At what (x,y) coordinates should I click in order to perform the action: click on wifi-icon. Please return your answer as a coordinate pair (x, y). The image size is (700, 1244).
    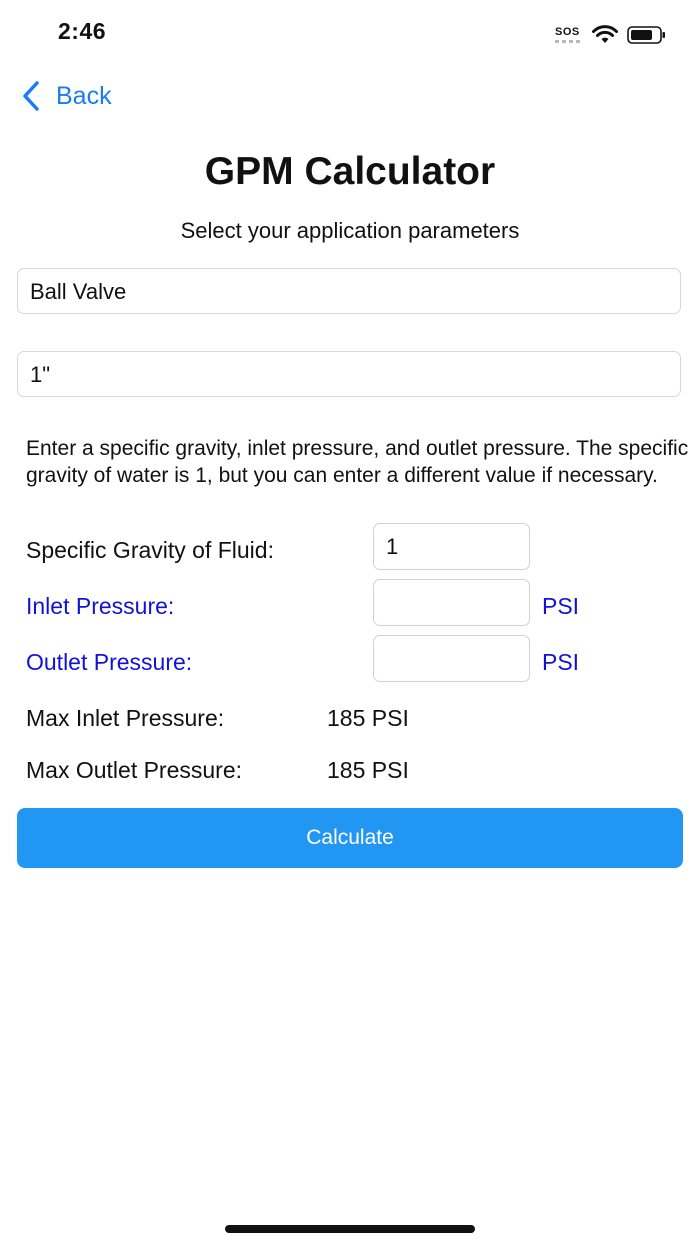
    Looking at the image, I should click on (605, 34).